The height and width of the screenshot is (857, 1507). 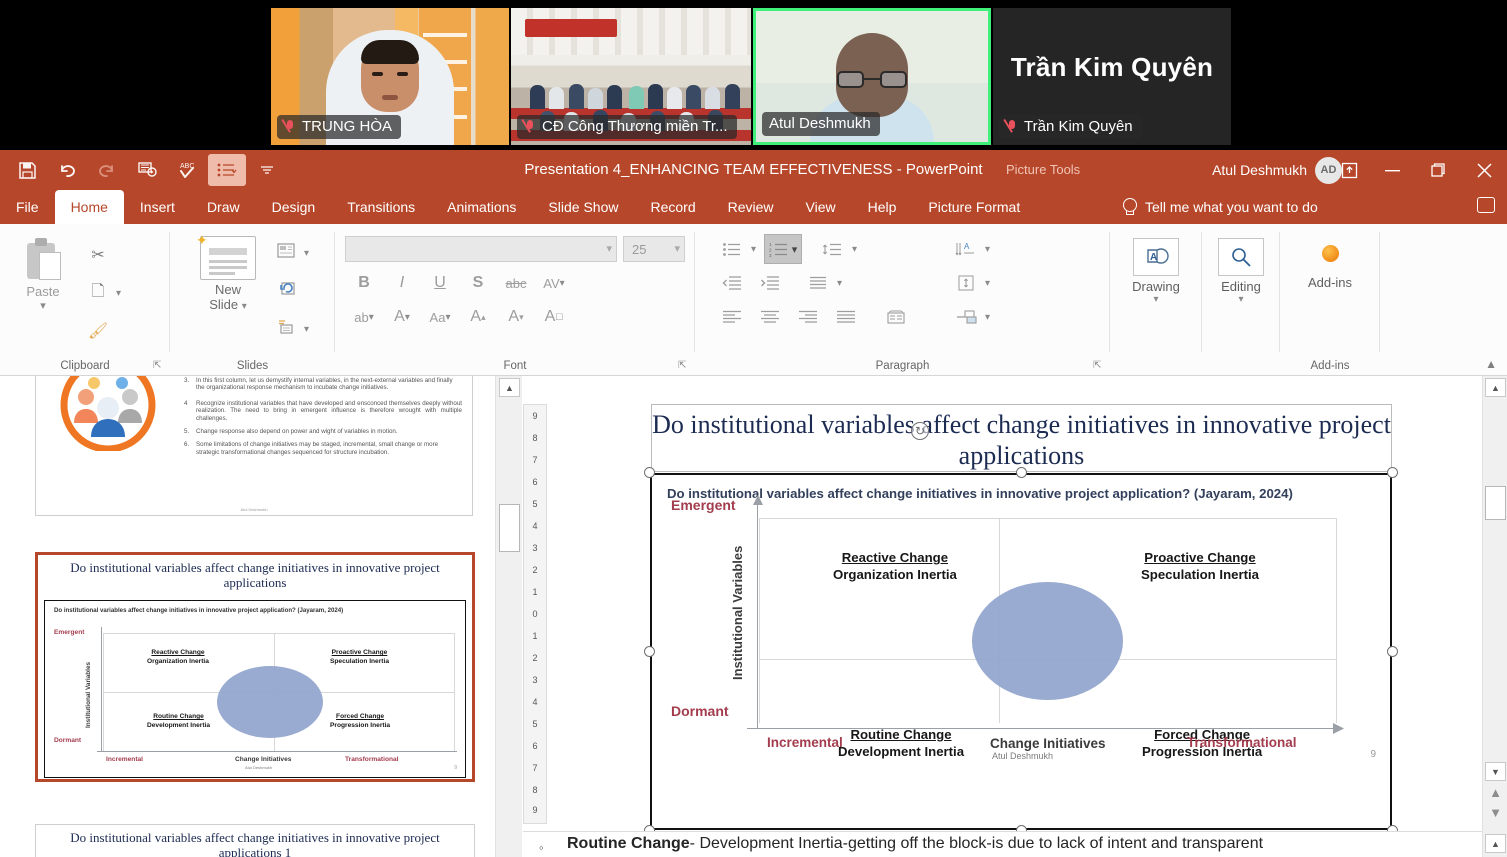 What do you see at coordinates (751, 207) in the screenshot?
I see `tab-review: Review` at bounding box center [751, 207].